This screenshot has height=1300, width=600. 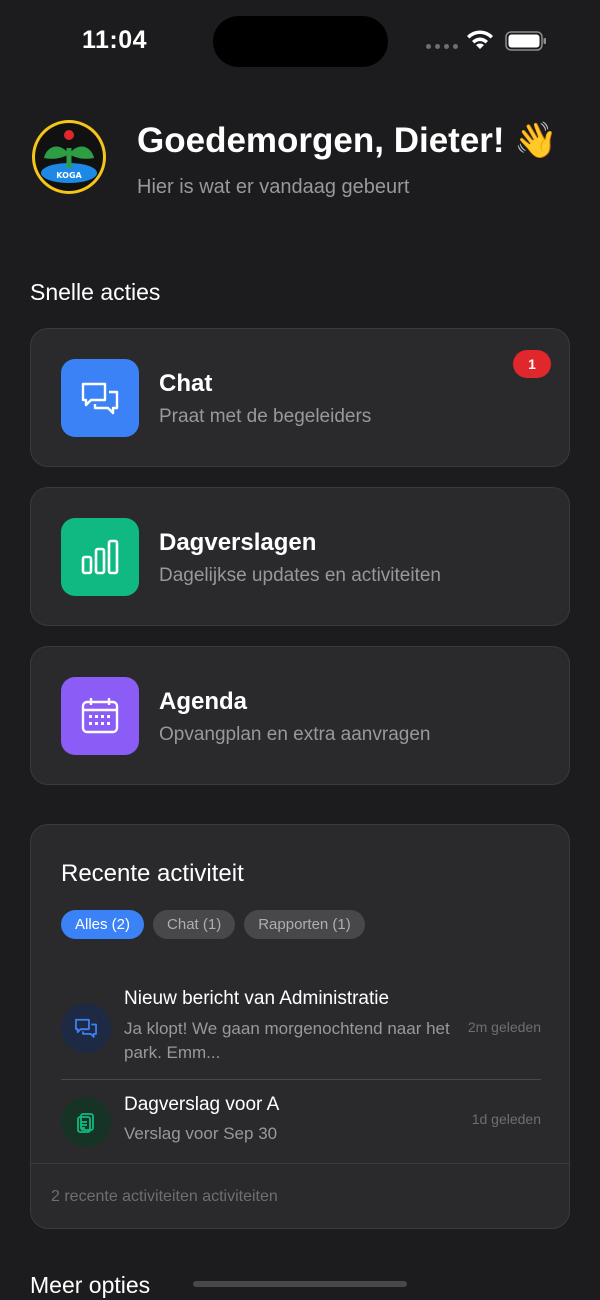 What do you see at coordinates (506, 1119) in the screenshot?
I see `activity-time: 1d geleden` at bounding box center [506, 1119].